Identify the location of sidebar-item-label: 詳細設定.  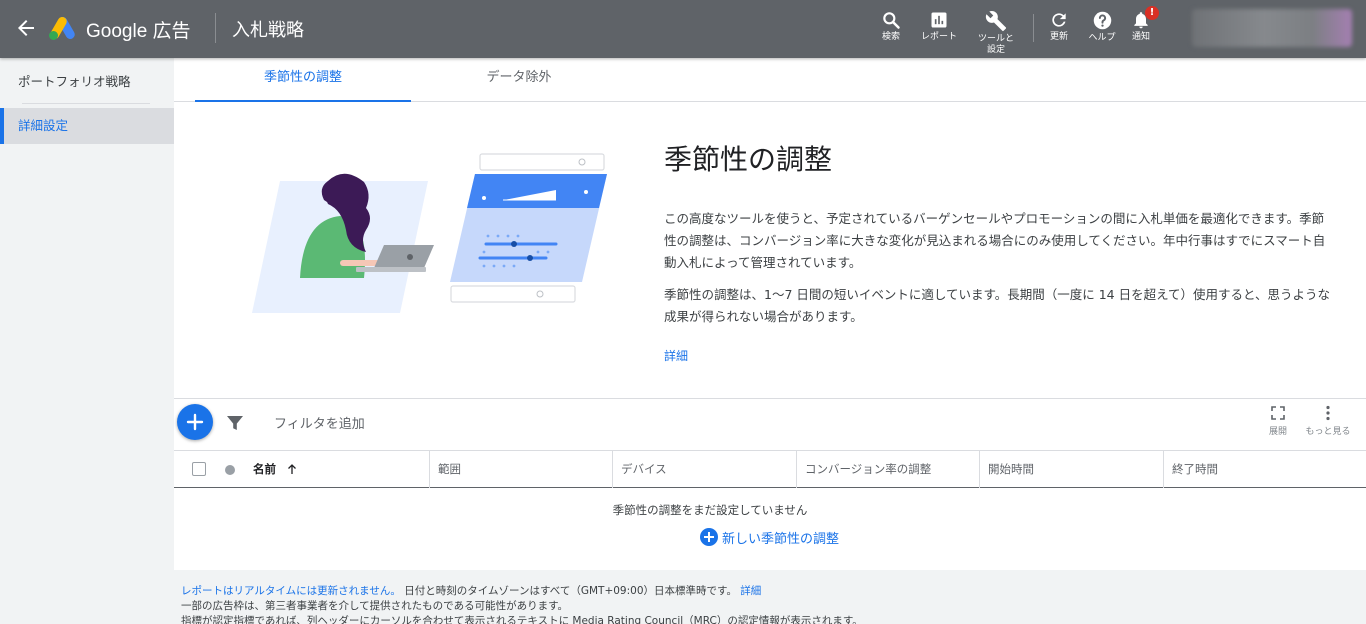
(43, 125).